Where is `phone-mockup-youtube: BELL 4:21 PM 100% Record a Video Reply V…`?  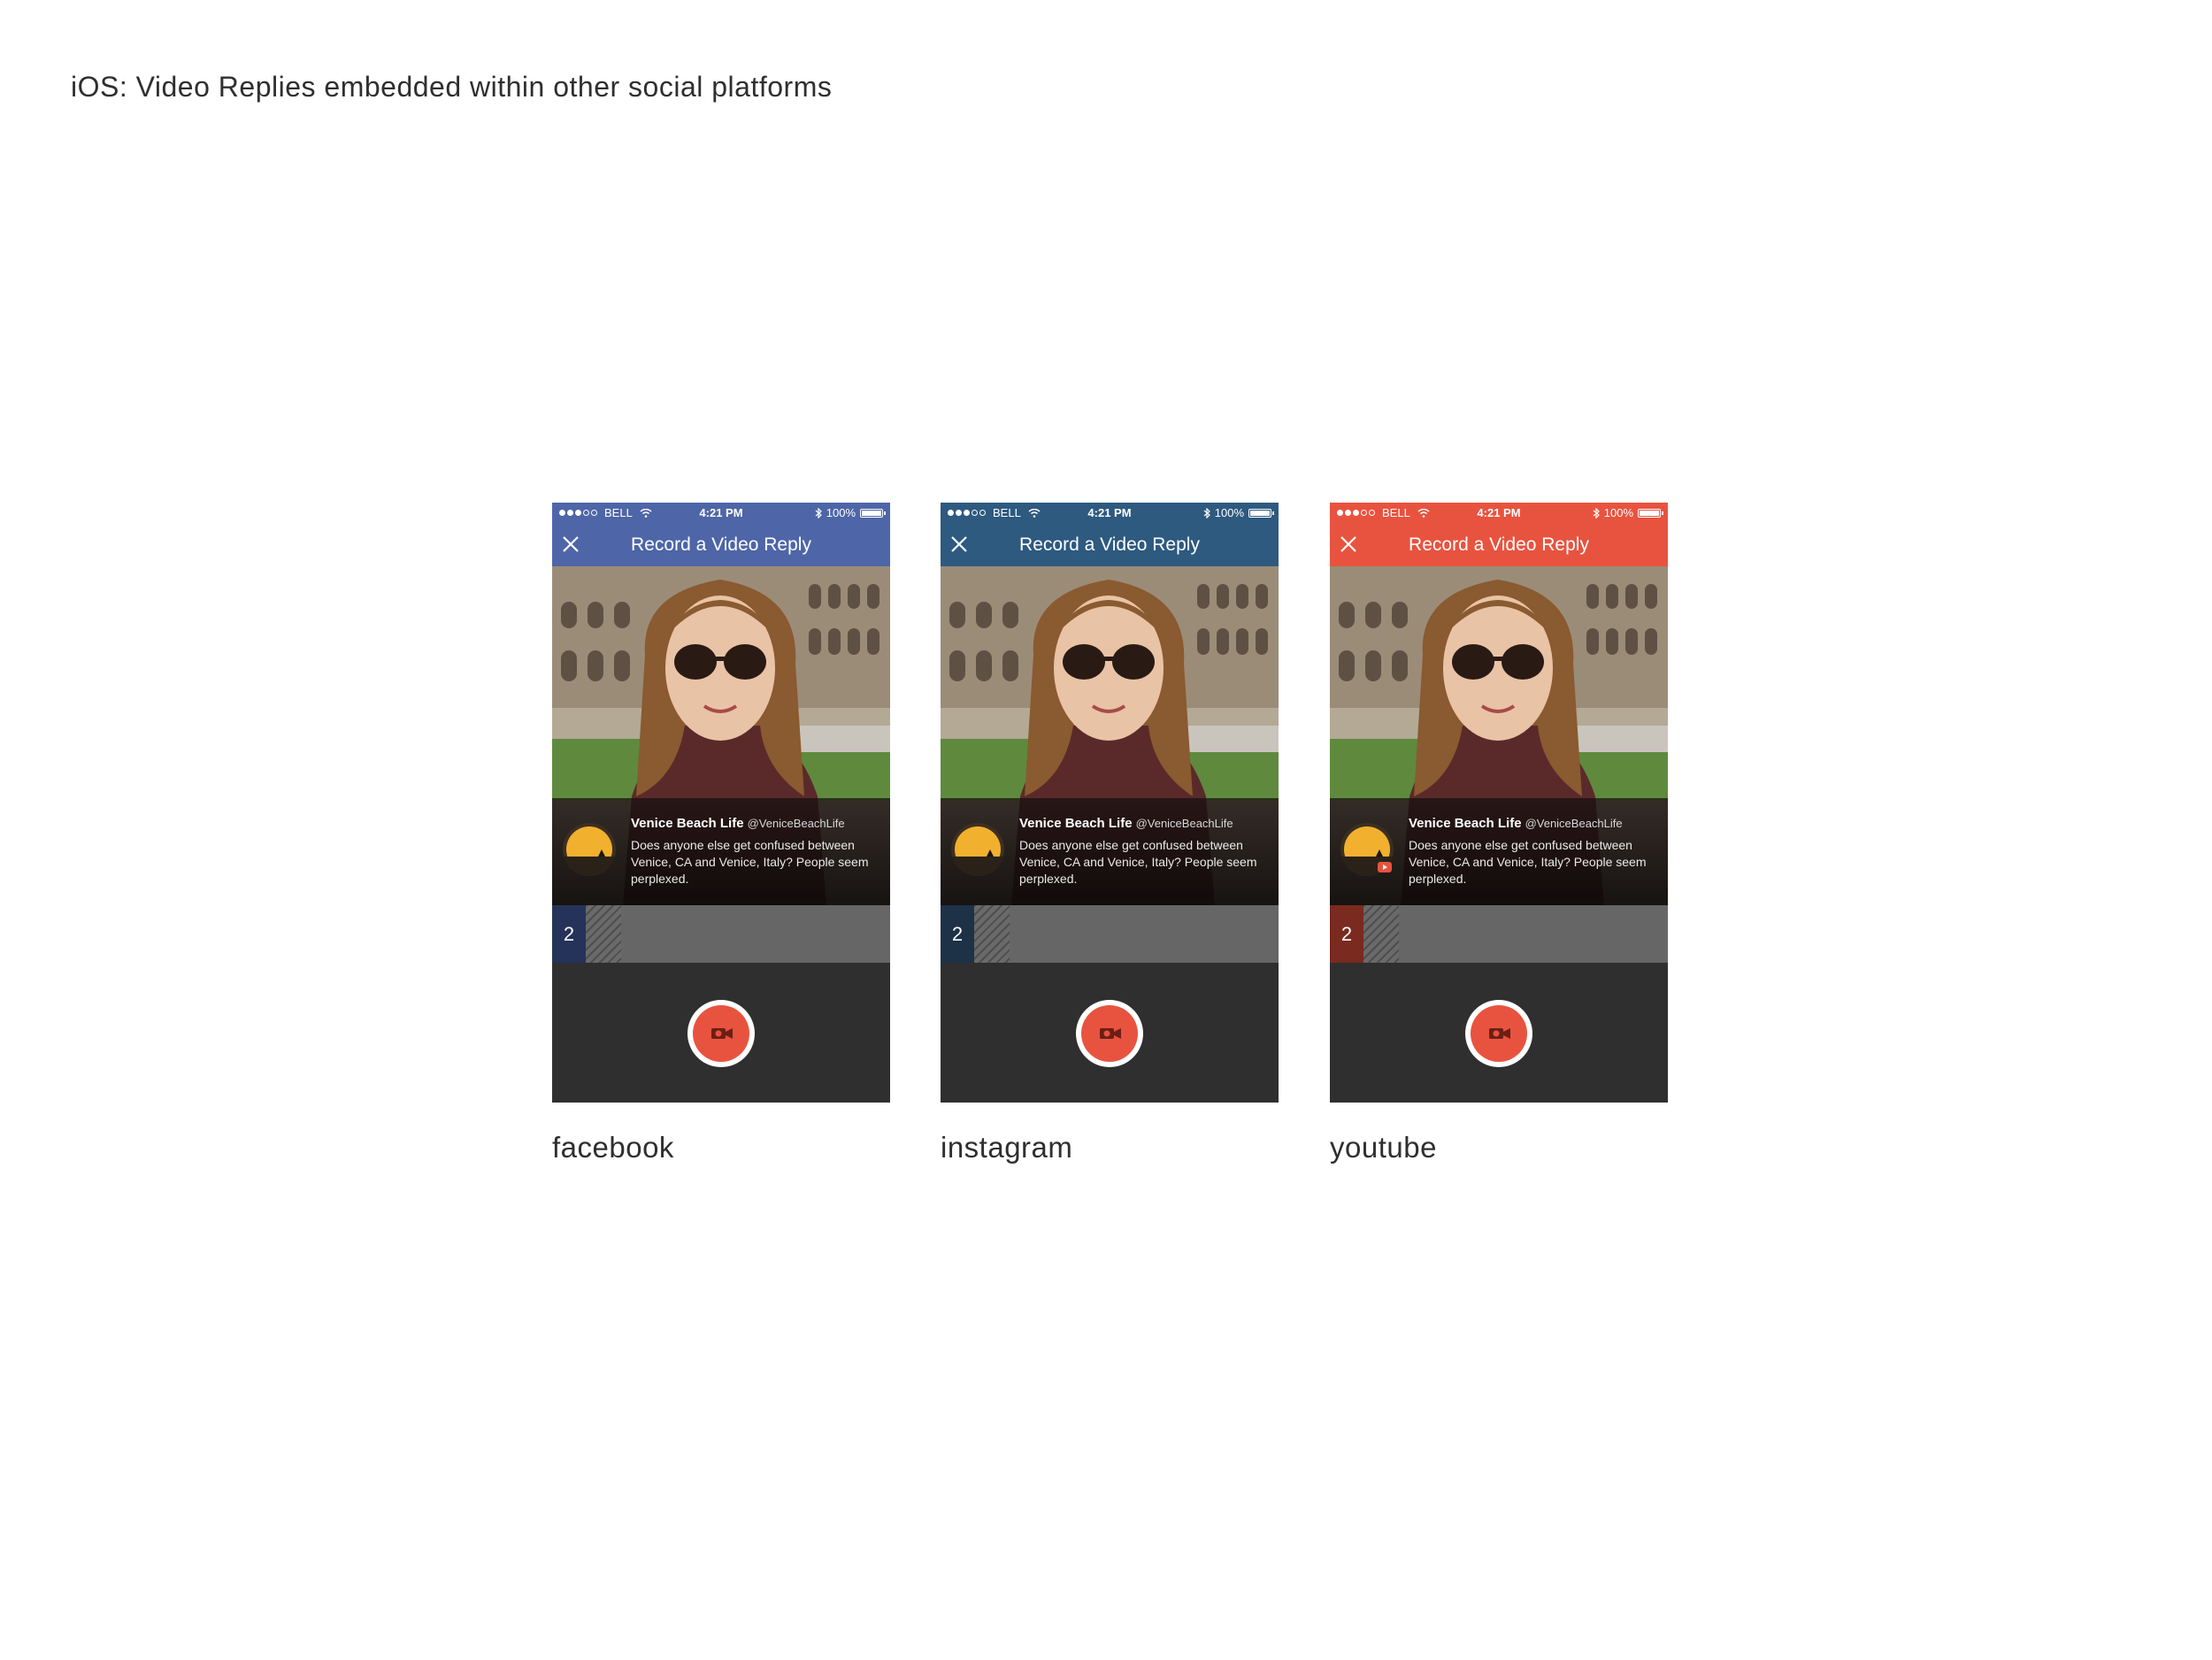 phone-mockup-youtube: BELL 4:21 PM 100% Record a Video Reply V… is located at coordinates (1499, 803).